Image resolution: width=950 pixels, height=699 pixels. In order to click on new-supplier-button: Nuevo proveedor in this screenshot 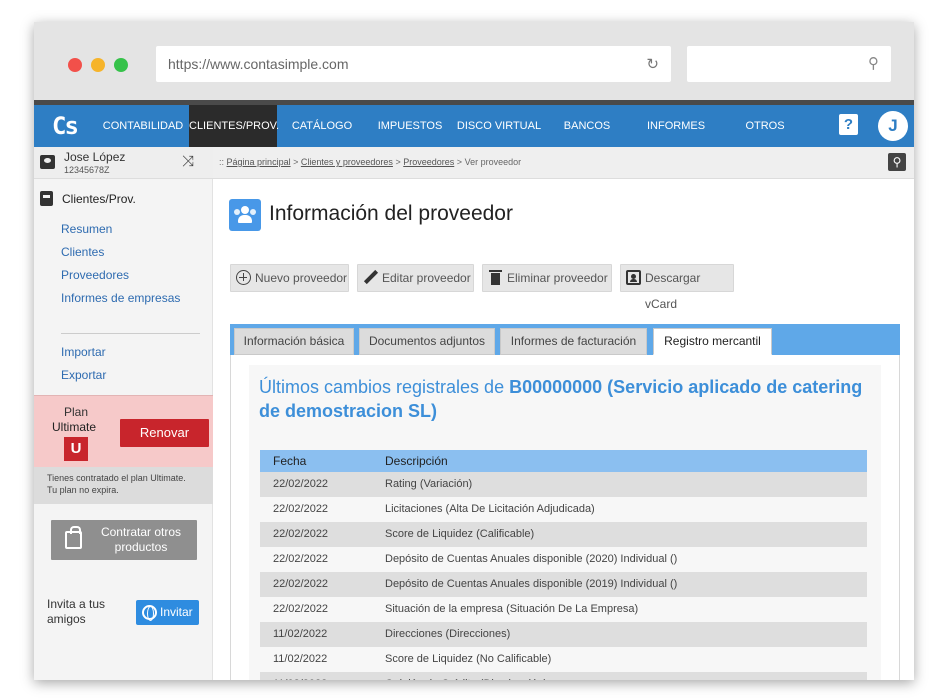, I will do `click(289, 278)`.